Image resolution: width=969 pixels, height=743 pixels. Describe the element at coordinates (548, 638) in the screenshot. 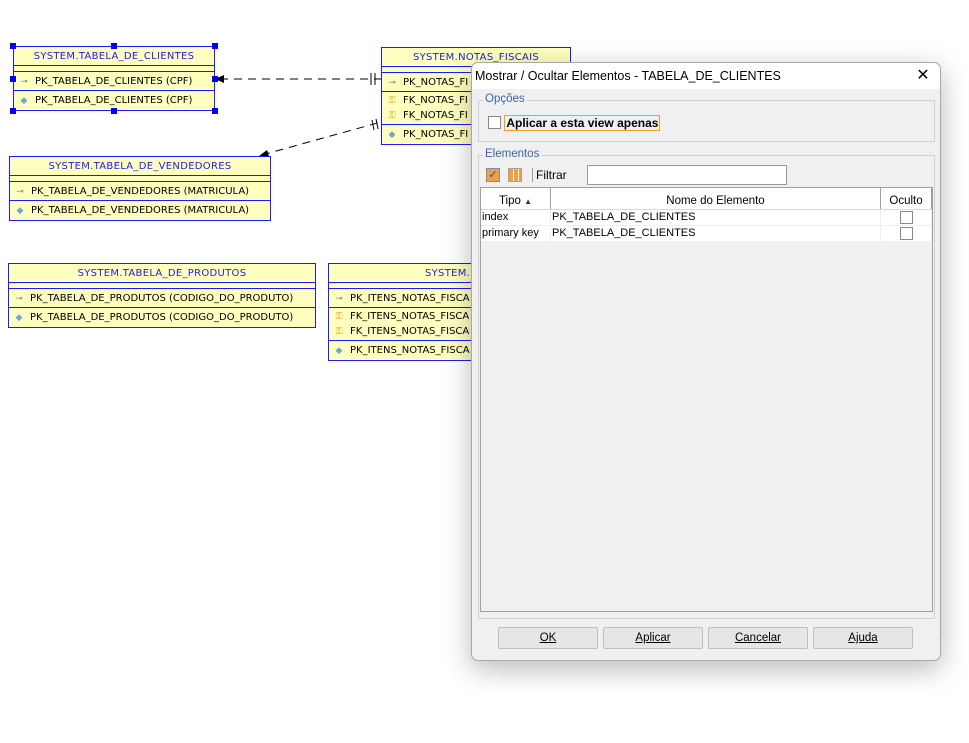

I see `ok-button: OK` at that location.